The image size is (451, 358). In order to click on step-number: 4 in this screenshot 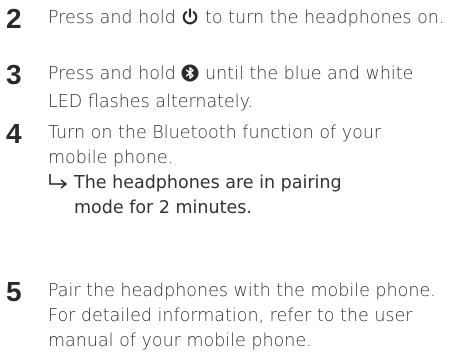, I will do `click(14, 133)`.